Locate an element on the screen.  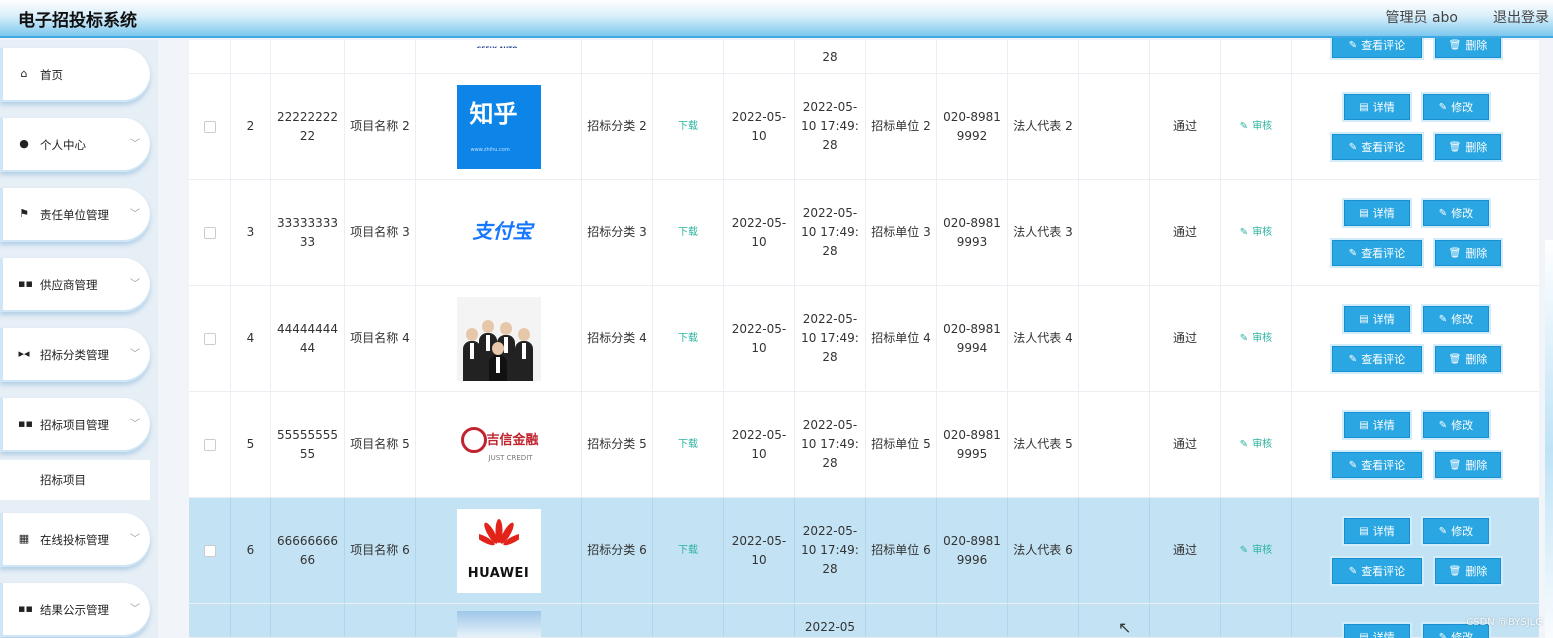
sidebar-item-result-publicity: ▪▪ 结果公示管理 ﹀ is located at coordinates (75, 610).